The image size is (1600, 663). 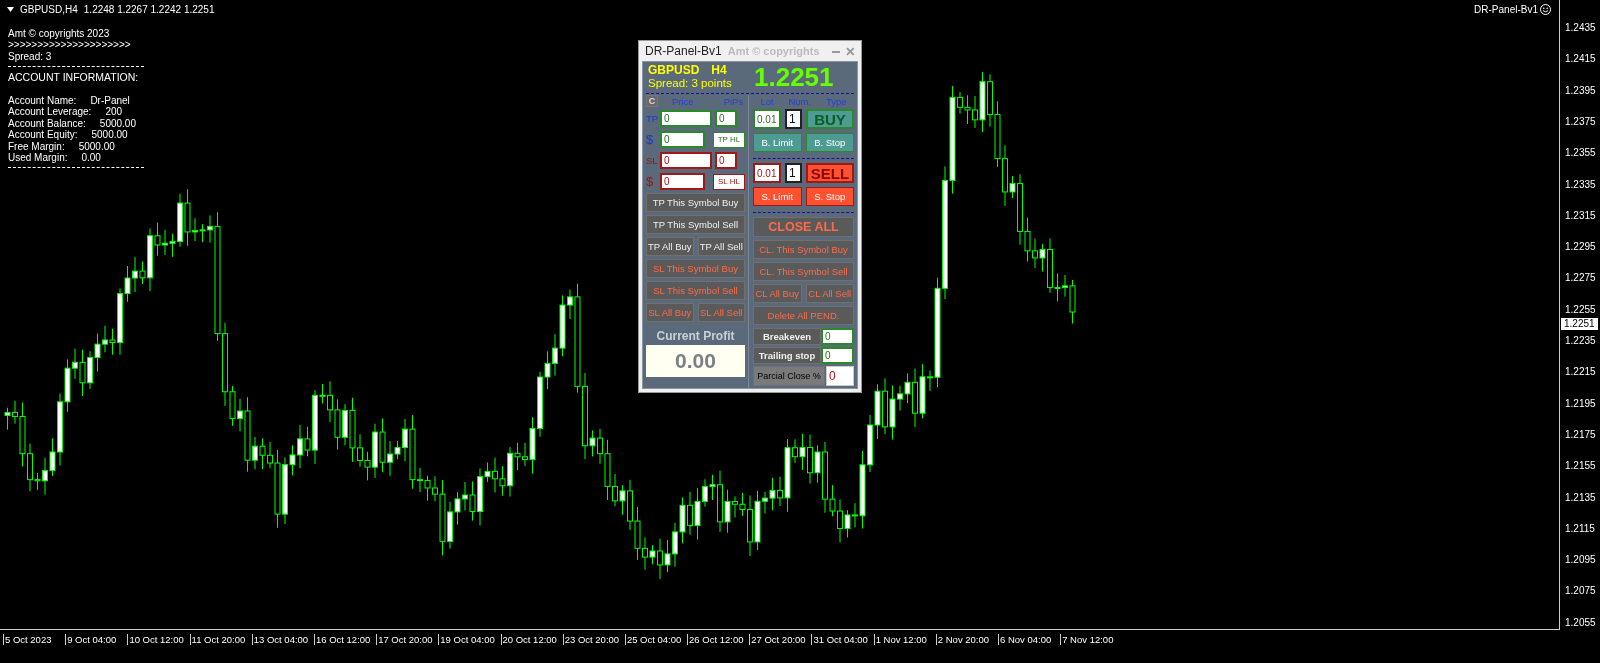 What do you see at coordinates (36, 146) in the screenshot?
I see `account-label: Free Margin:` at bounding box center [36, 146].